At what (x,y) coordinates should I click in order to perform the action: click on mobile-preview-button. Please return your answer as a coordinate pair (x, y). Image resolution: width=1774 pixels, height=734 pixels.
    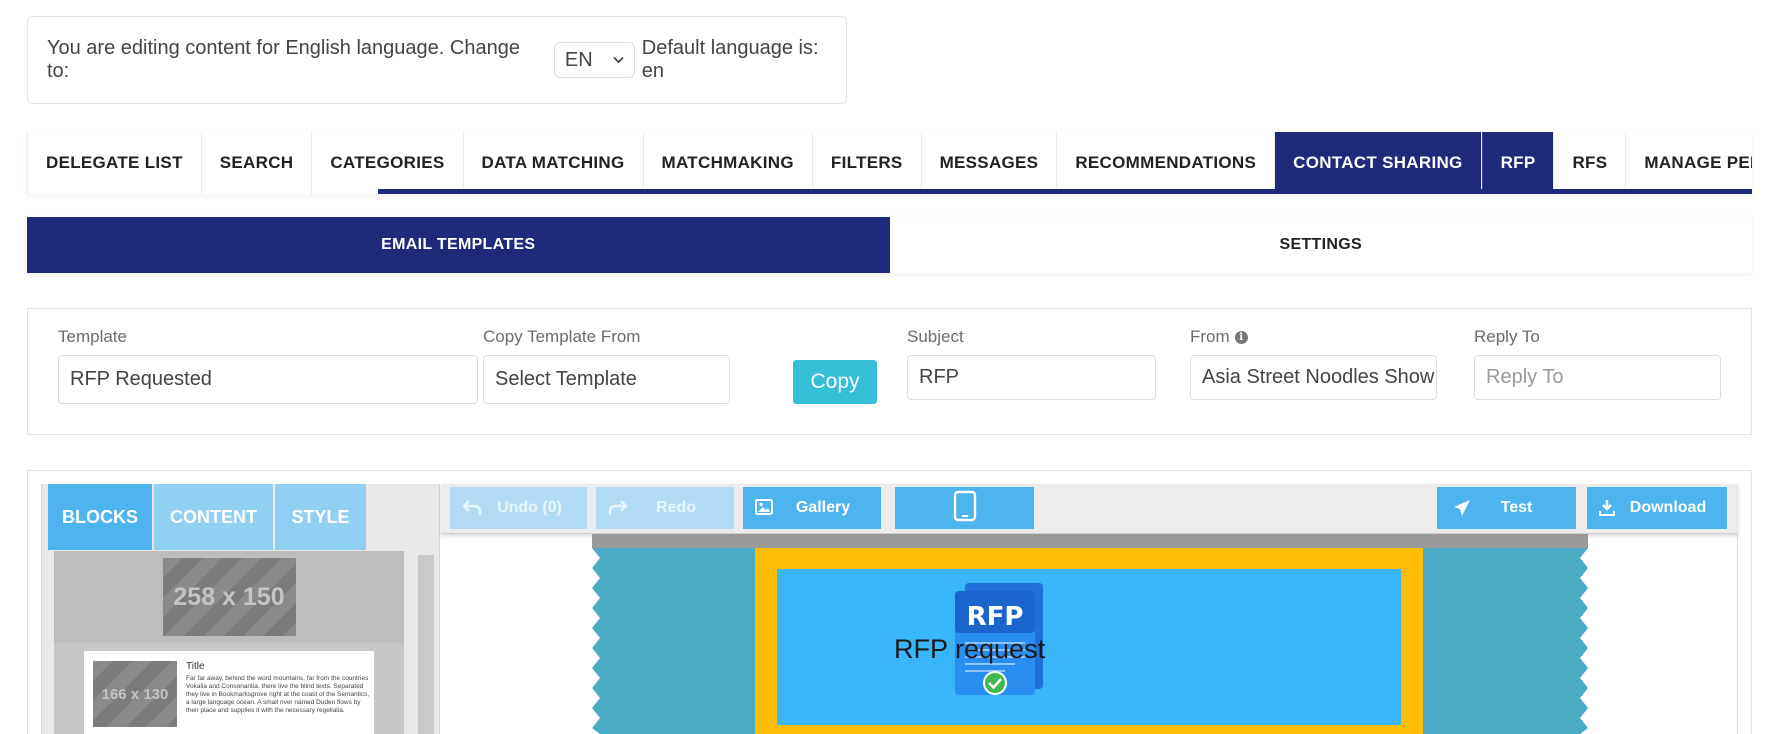
    Looking at the image, I should click on (964, 508).